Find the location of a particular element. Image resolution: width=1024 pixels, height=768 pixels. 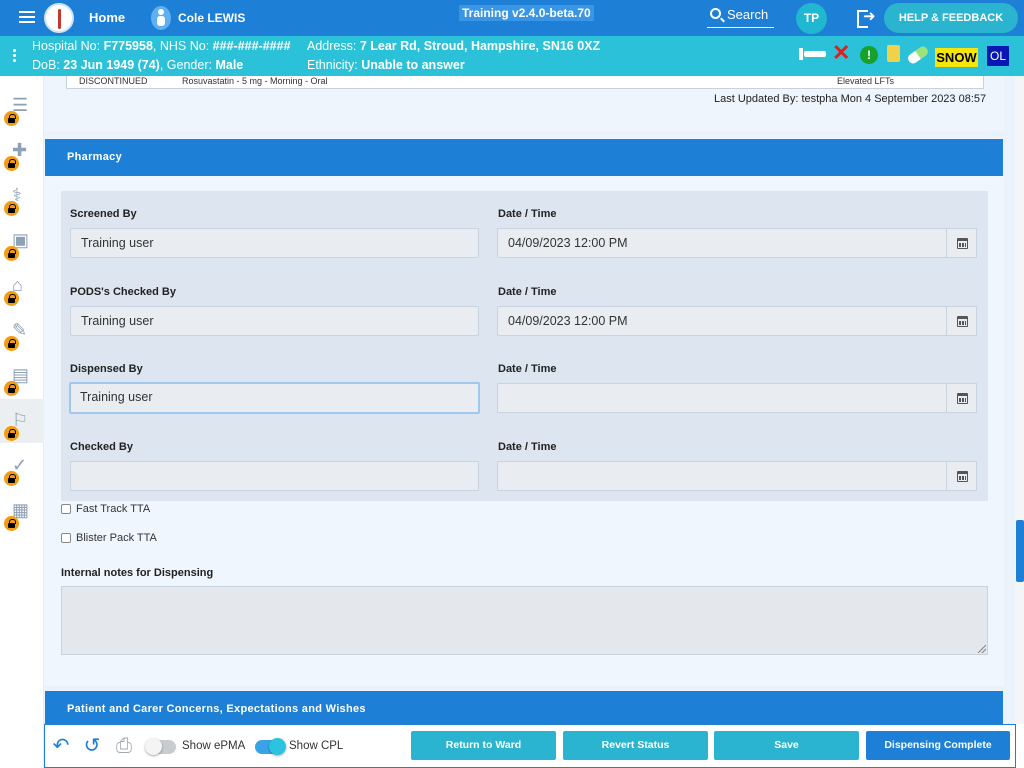

resize-handle-icon is located at coordinates (982, 649).